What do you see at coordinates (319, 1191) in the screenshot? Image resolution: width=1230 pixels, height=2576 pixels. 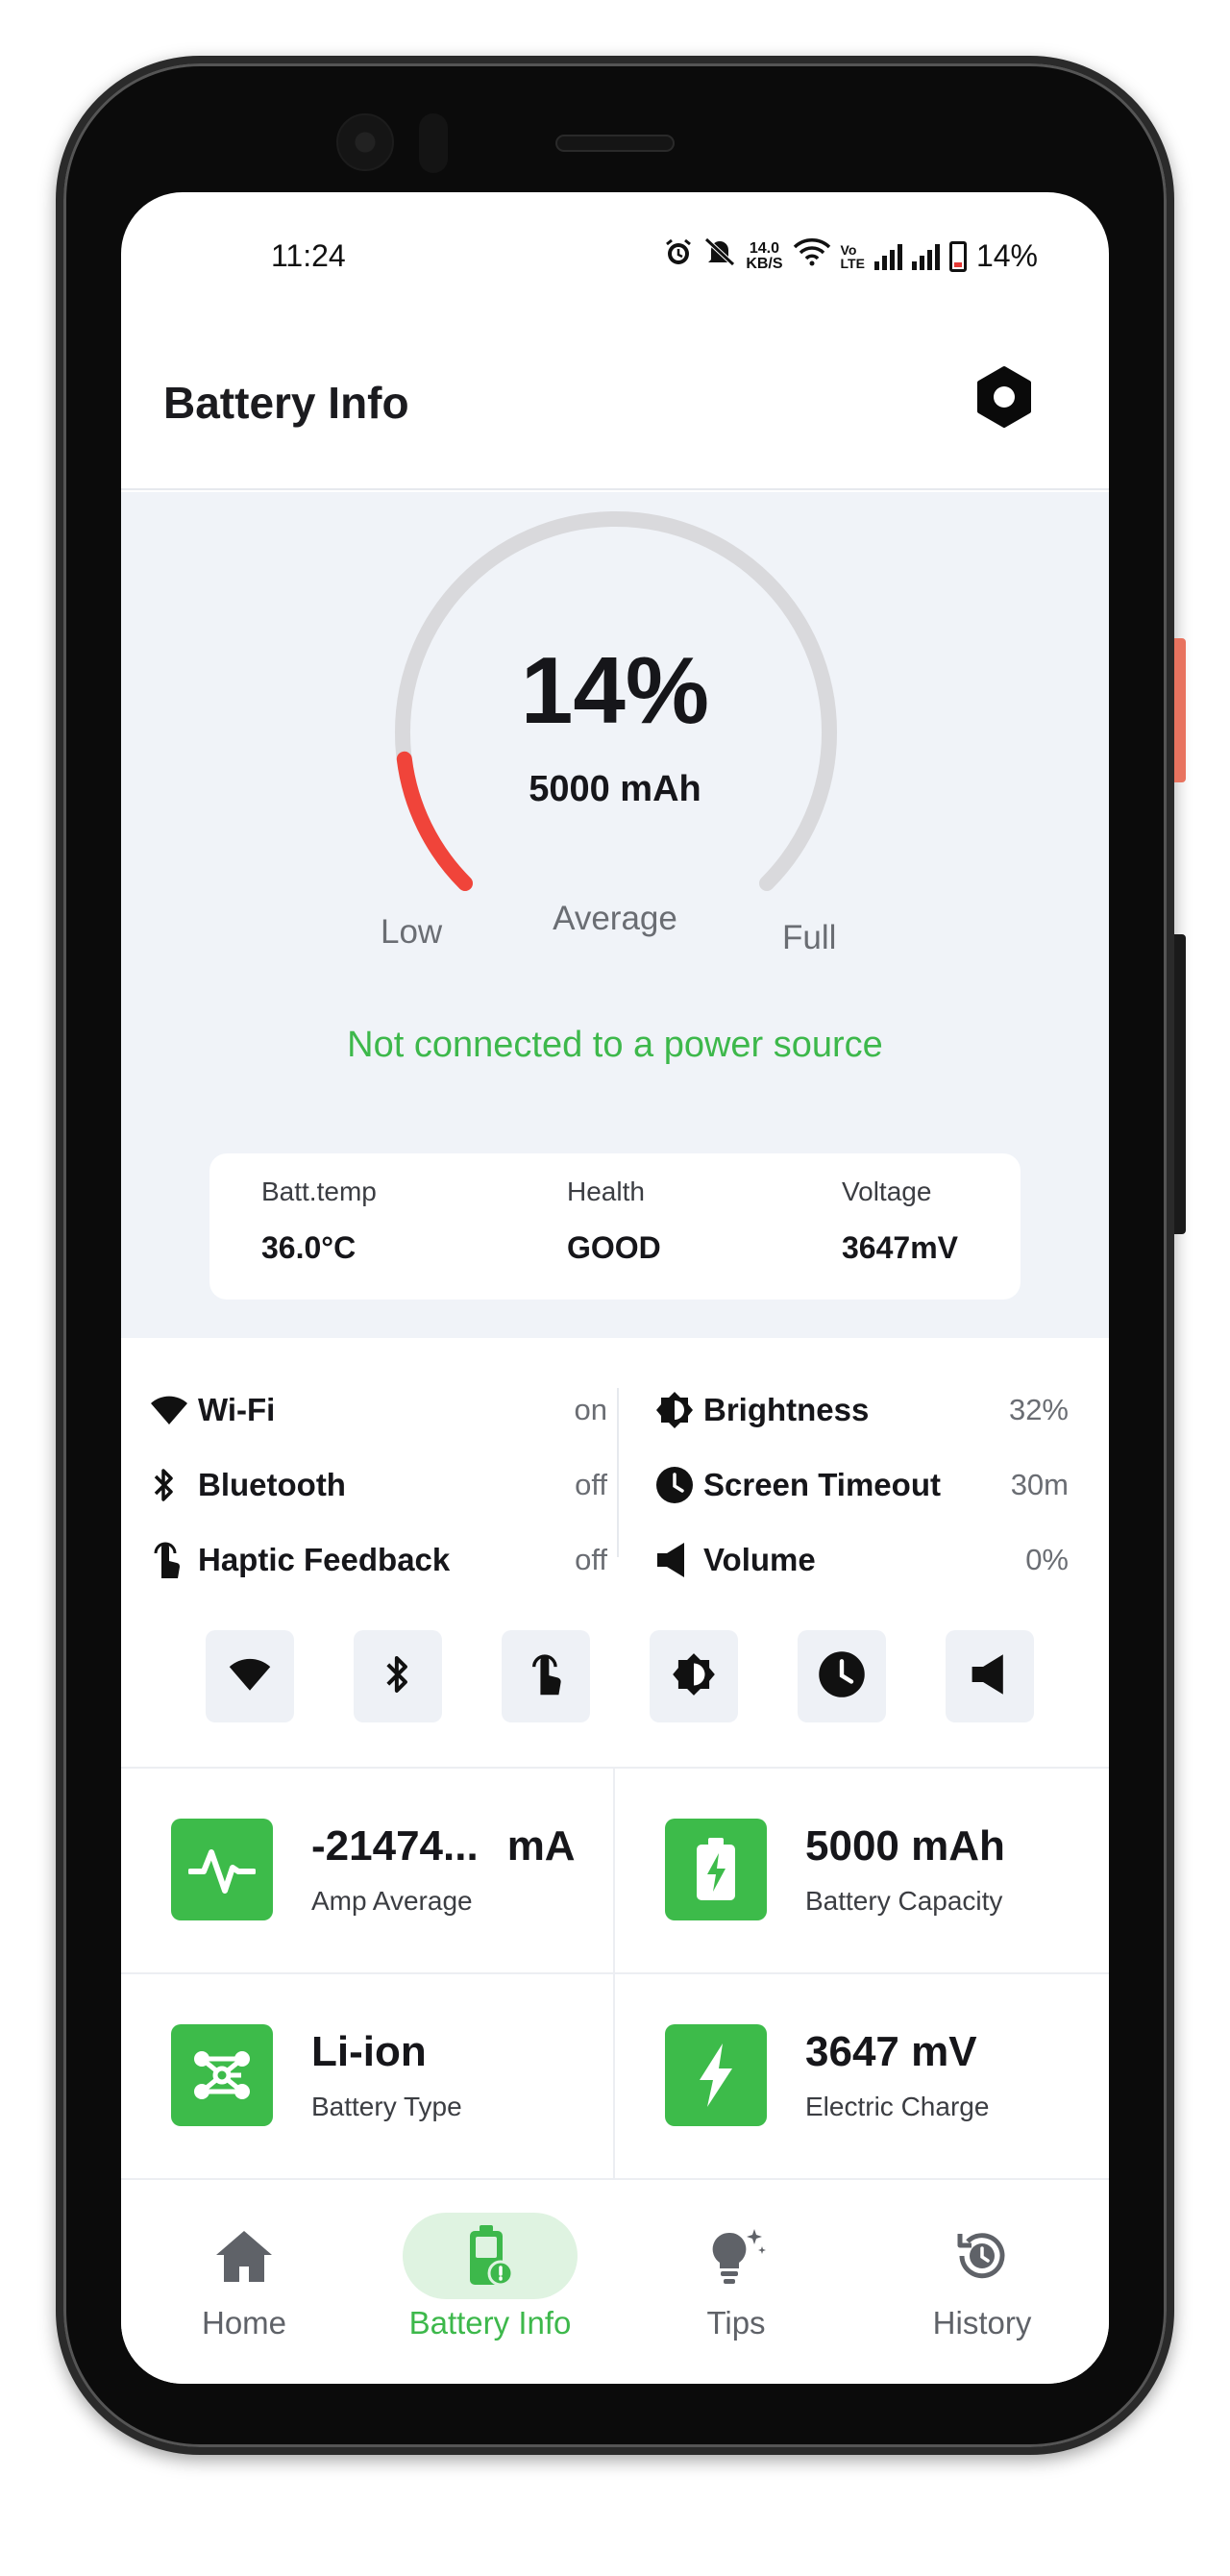 I see `stat-label: Batt.temp` at bounding box center [319, 1191].